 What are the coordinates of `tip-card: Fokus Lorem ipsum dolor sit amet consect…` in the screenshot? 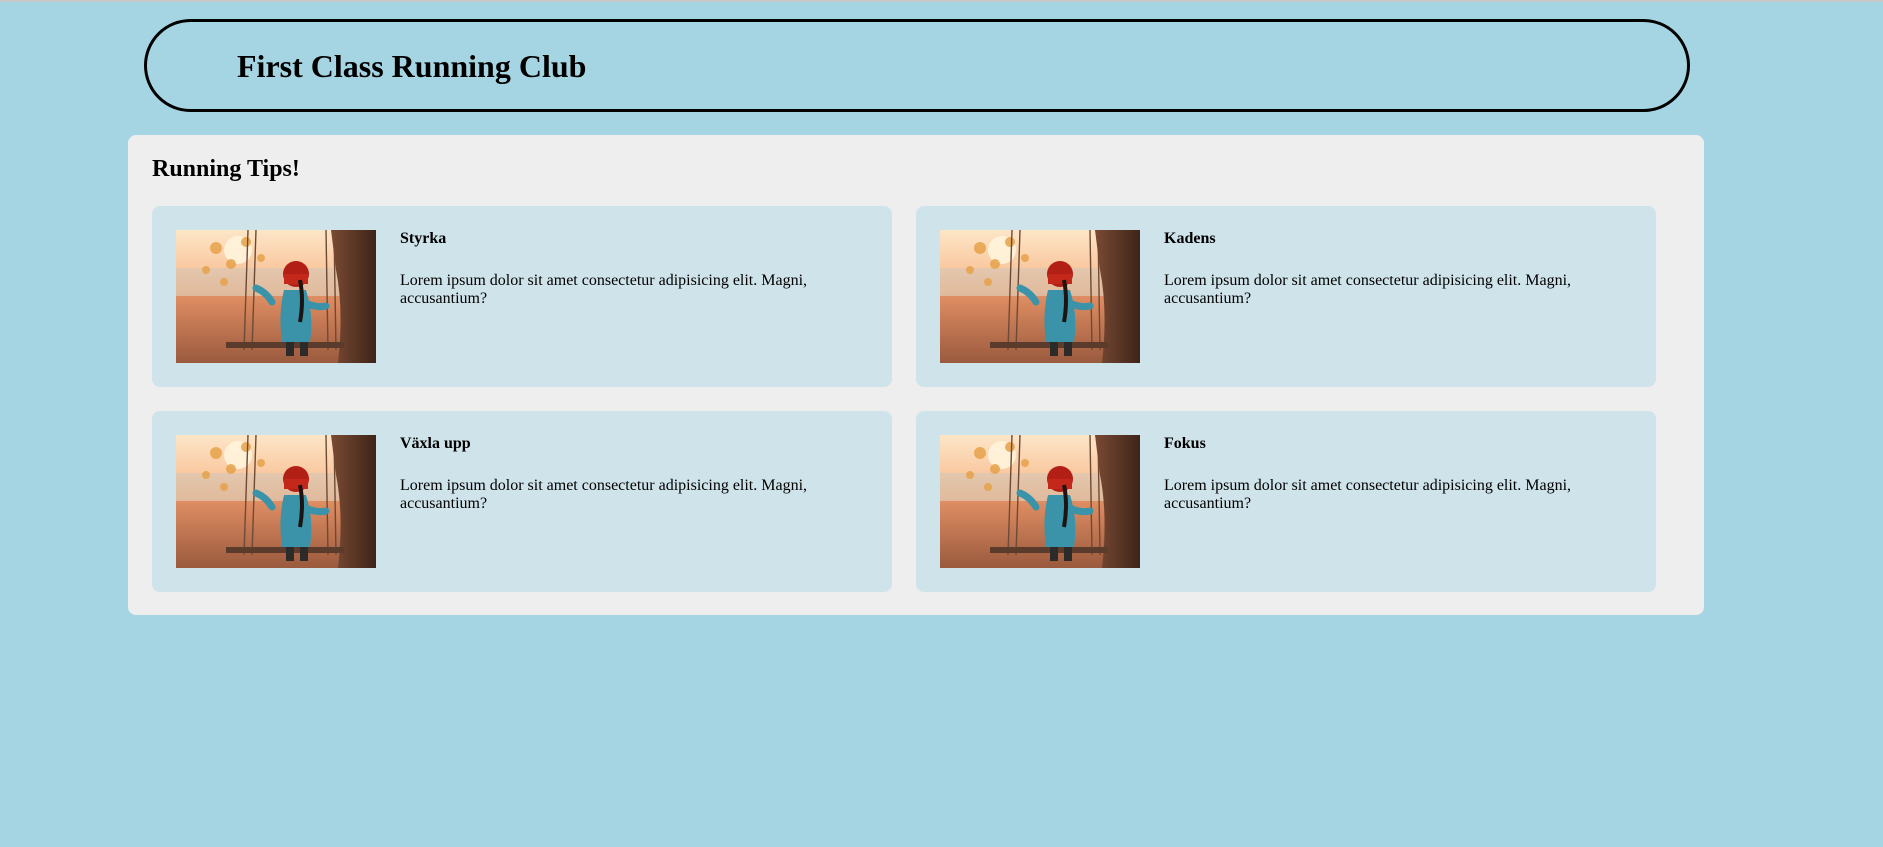 It's located at (1286, 501).